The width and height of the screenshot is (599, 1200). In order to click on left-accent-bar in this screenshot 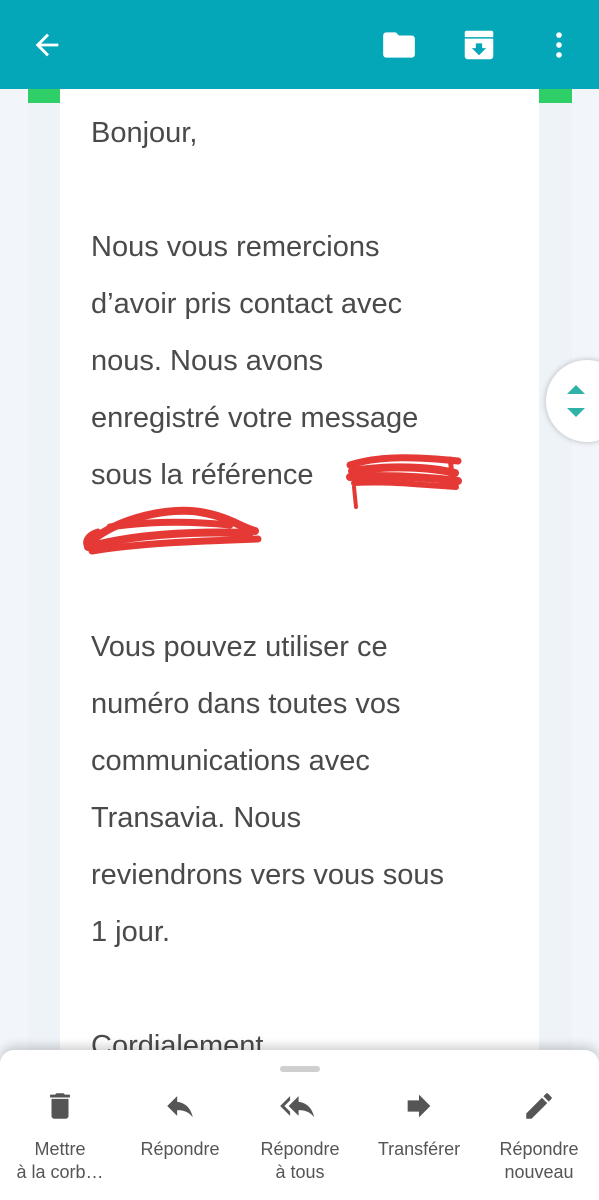, I will do `click(44, 96)`.